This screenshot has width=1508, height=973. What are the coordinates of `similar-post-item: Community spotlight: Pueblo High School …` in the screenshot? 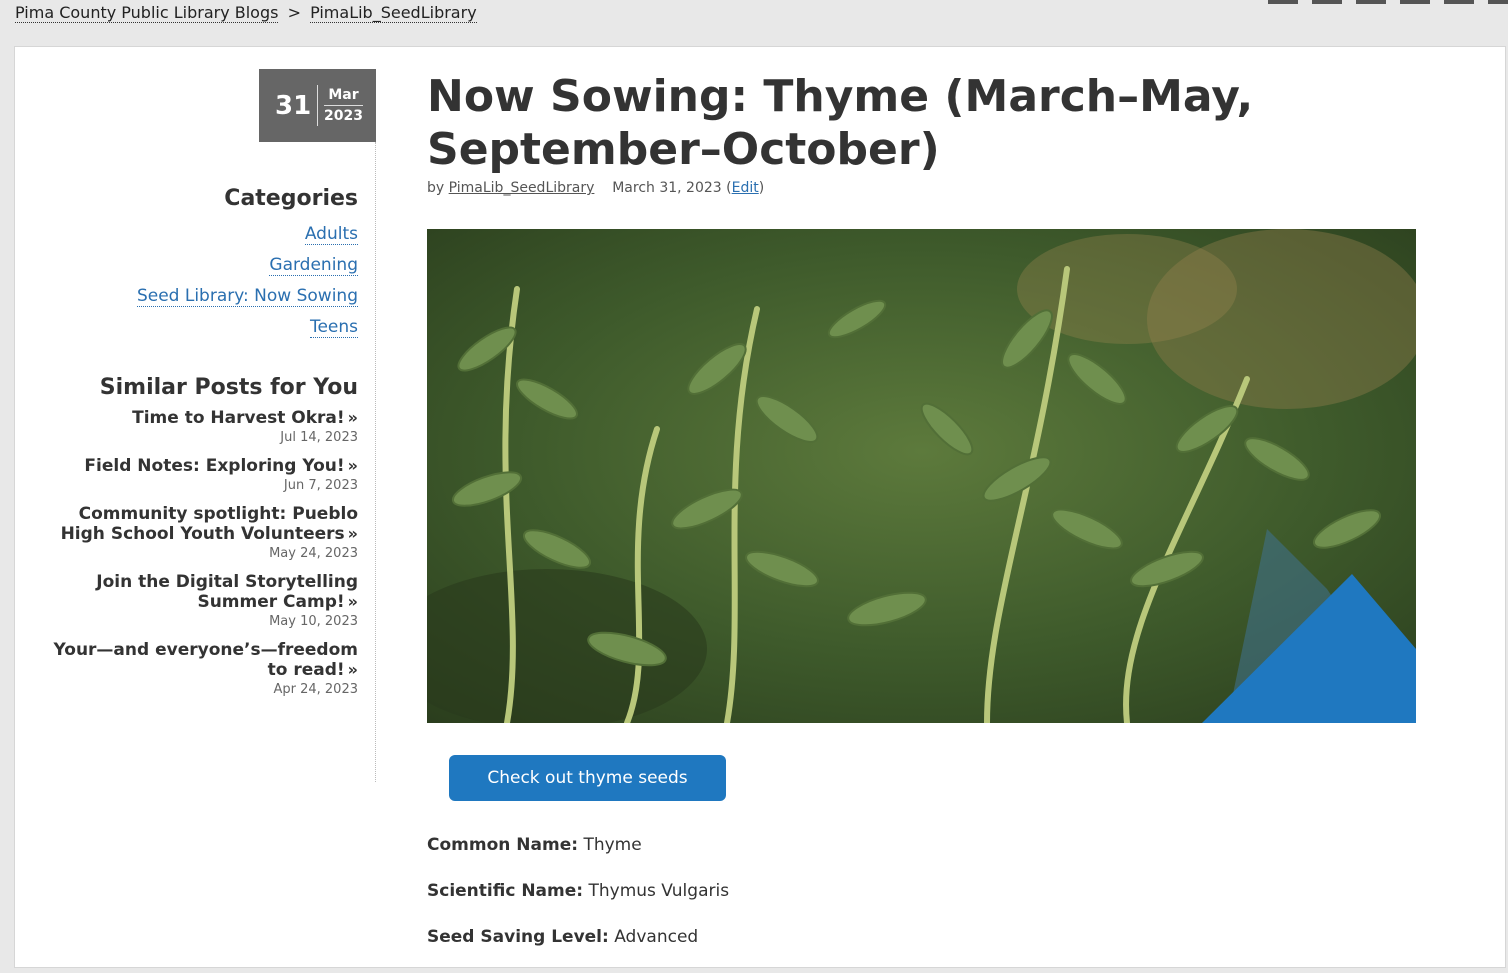 It's located at (194, 533).